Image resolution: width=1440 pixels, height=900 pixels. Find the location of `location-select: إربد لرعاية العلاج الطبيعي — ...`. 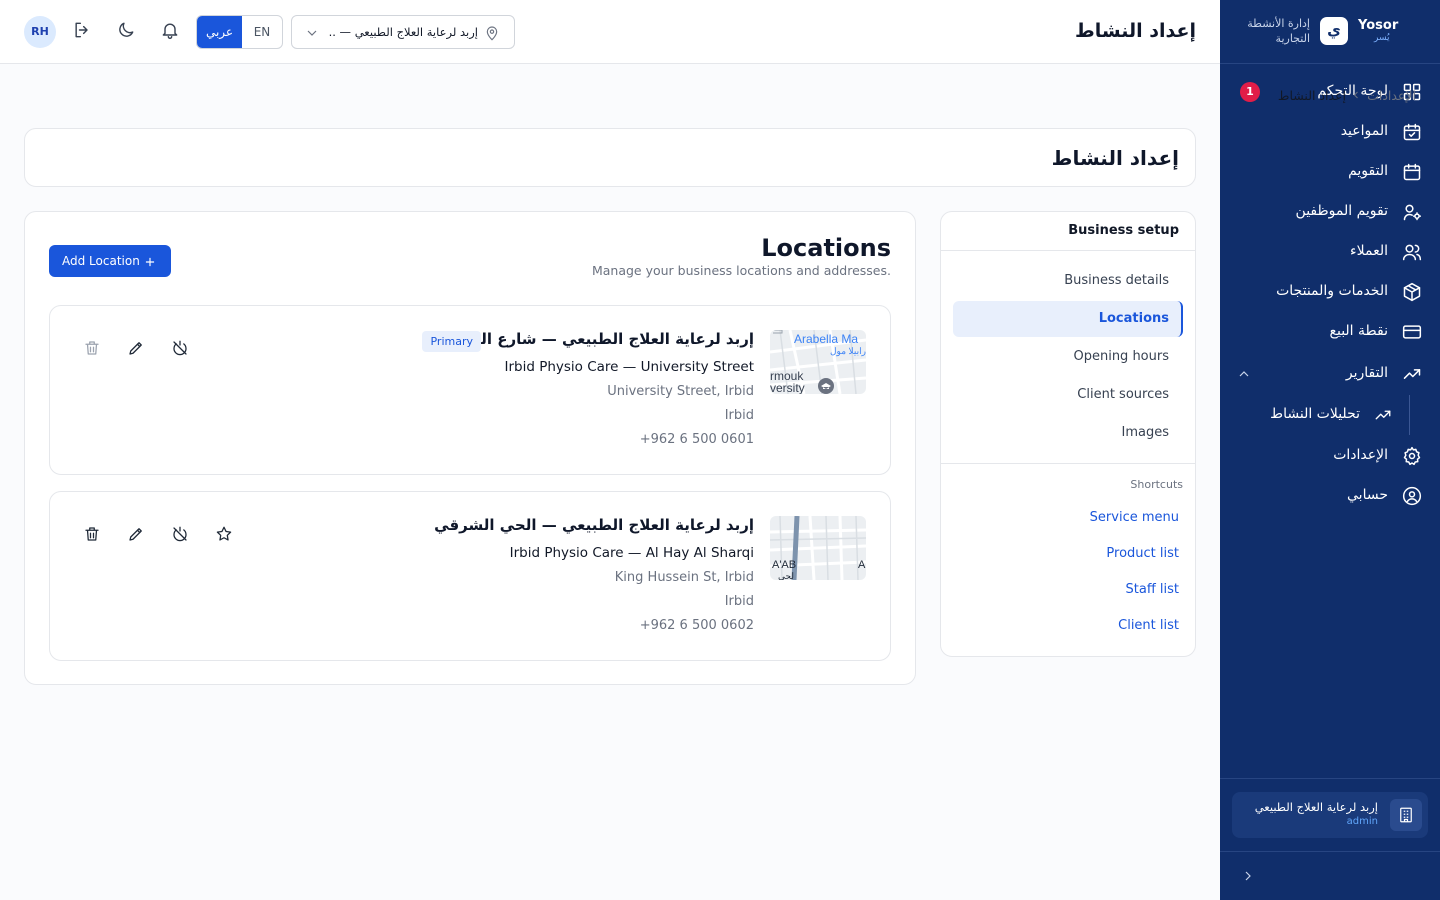

location-select: إربد لرعاية العلاج الطبيعي — ... is located at coordinates (403, 32).